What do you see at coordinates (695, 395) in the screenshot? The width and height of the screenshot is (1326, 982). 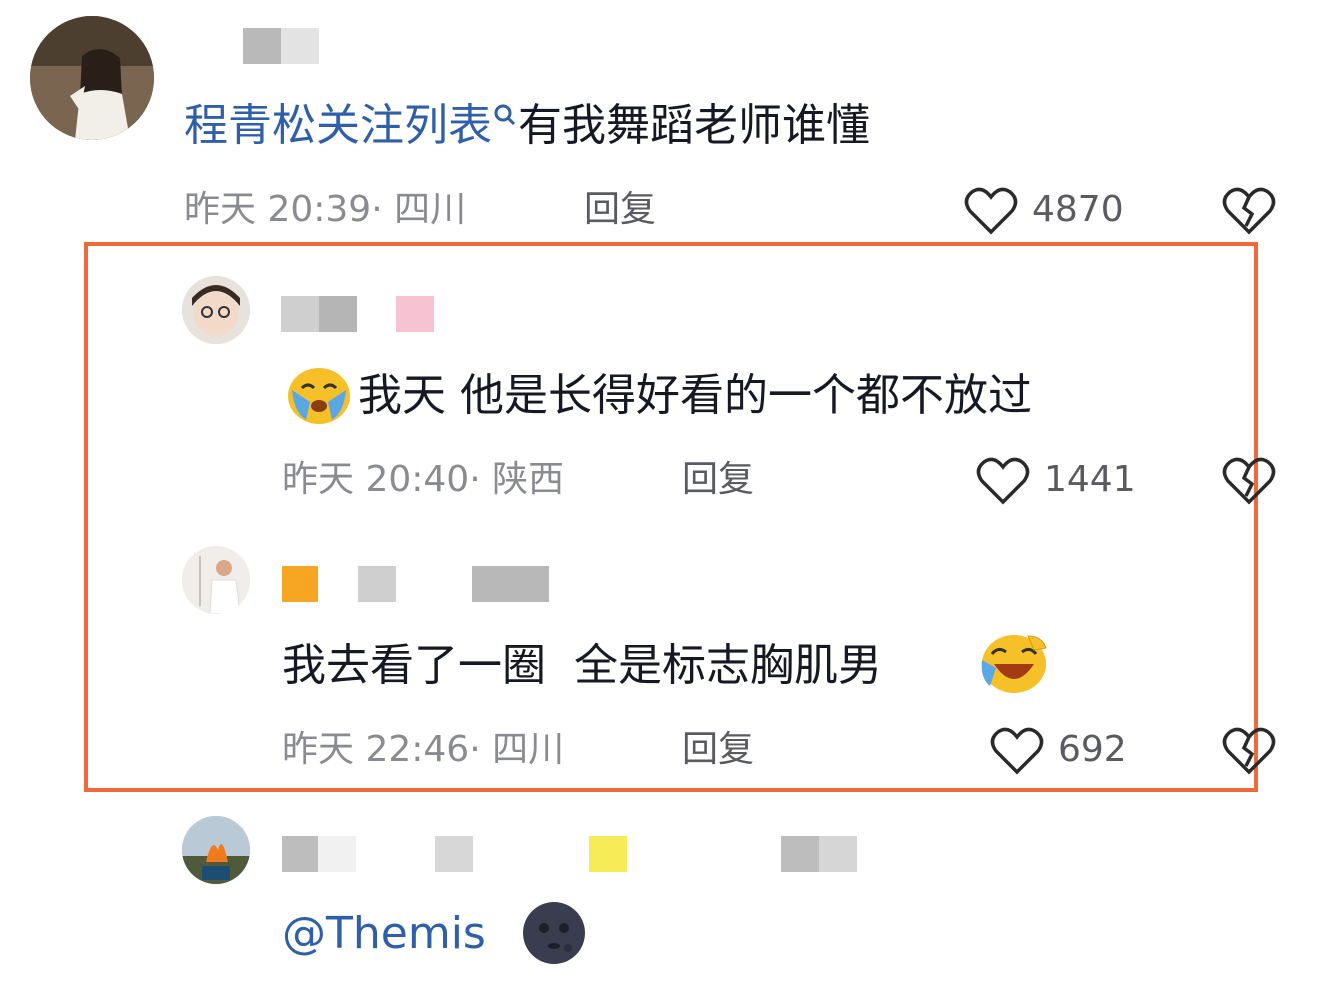 I see `comment-body: 我天 他是长得好看的一个都不放过` at bounding box center [695, 395].